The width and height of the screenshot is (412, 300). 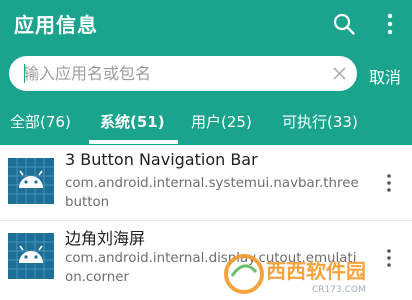 What do you see at coordinates (339, 73) in the screenshot?
I see `clear-icon` at bounding box center [339, 73].